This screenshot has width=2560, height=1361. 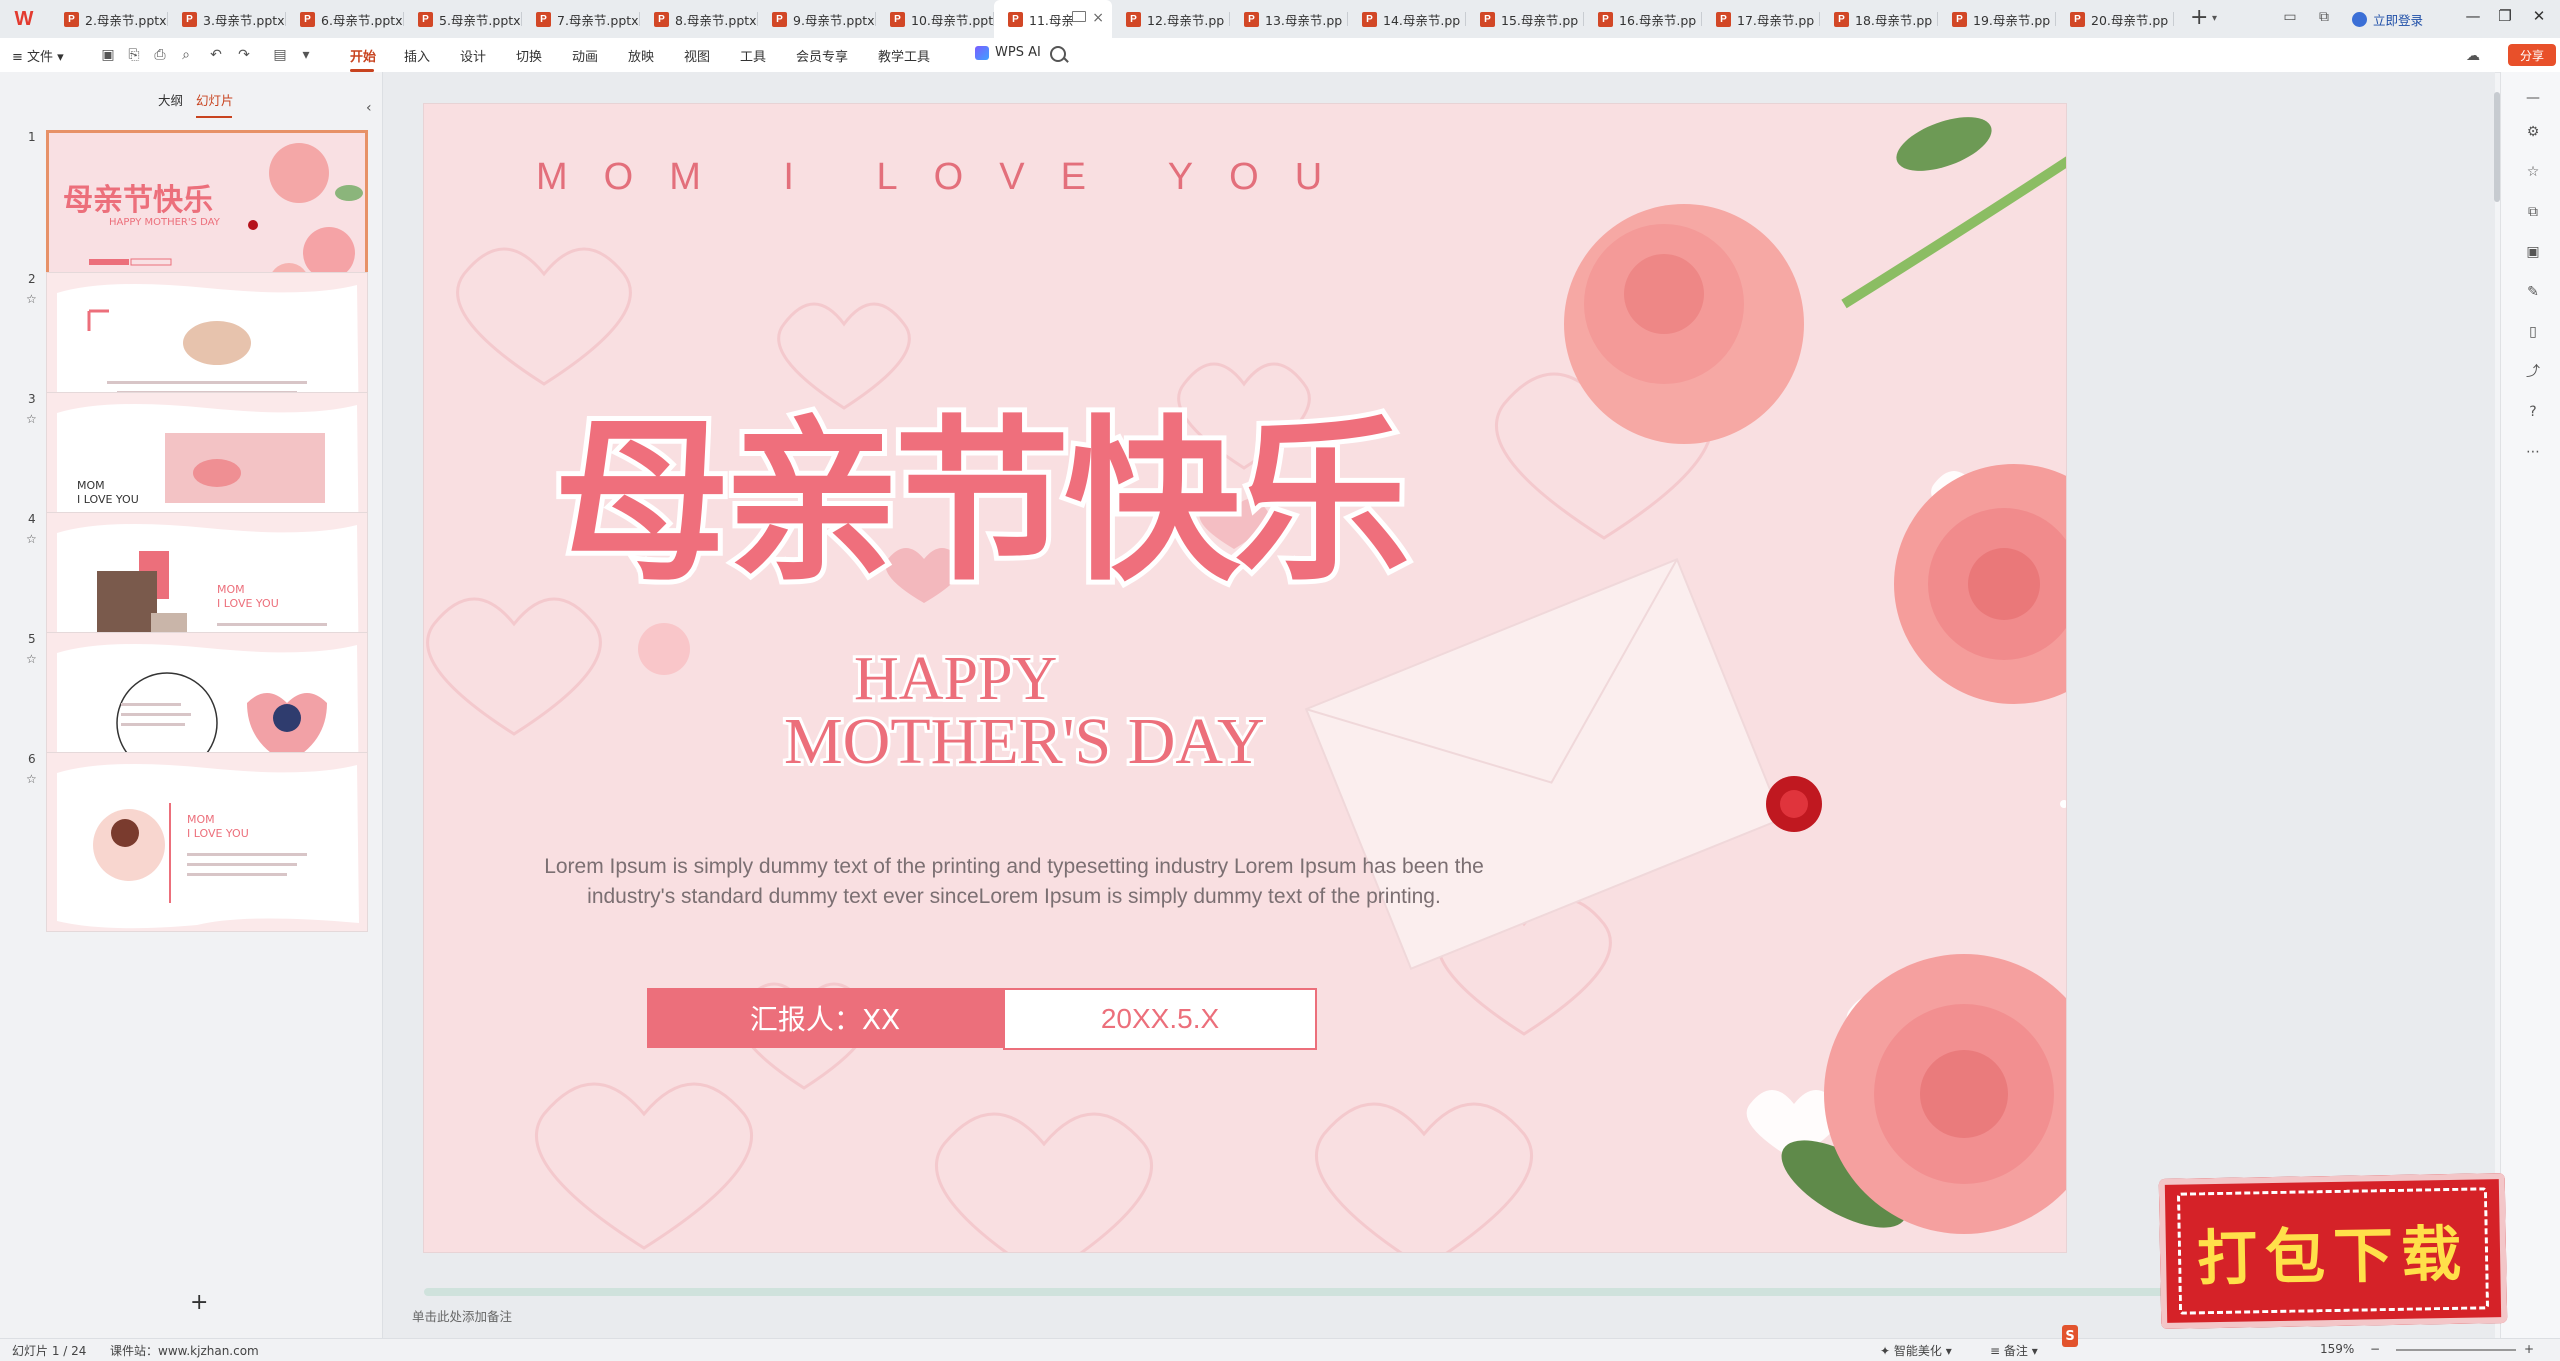 I want to click on document-tab: P 5.母亲节.pptx, so click(x=463, y=19).